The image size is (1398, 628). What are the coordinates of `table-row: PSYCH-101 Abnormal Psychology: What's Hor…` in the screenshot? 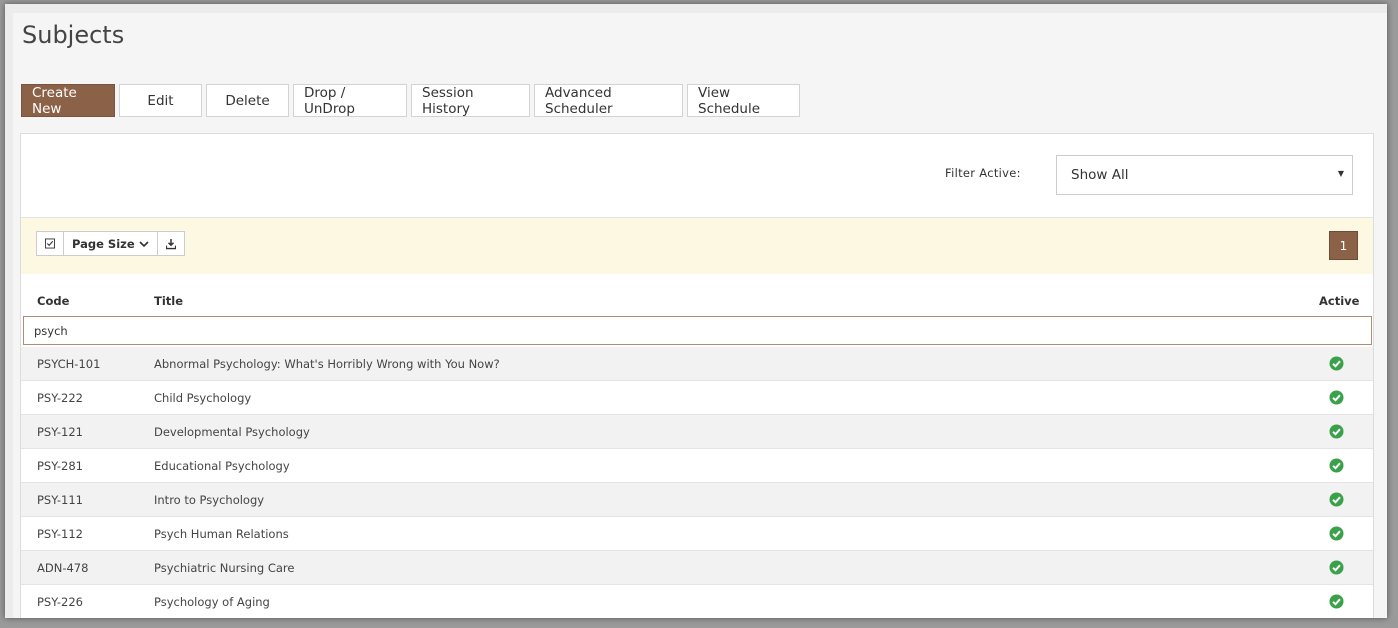 It's located at (697, 364).